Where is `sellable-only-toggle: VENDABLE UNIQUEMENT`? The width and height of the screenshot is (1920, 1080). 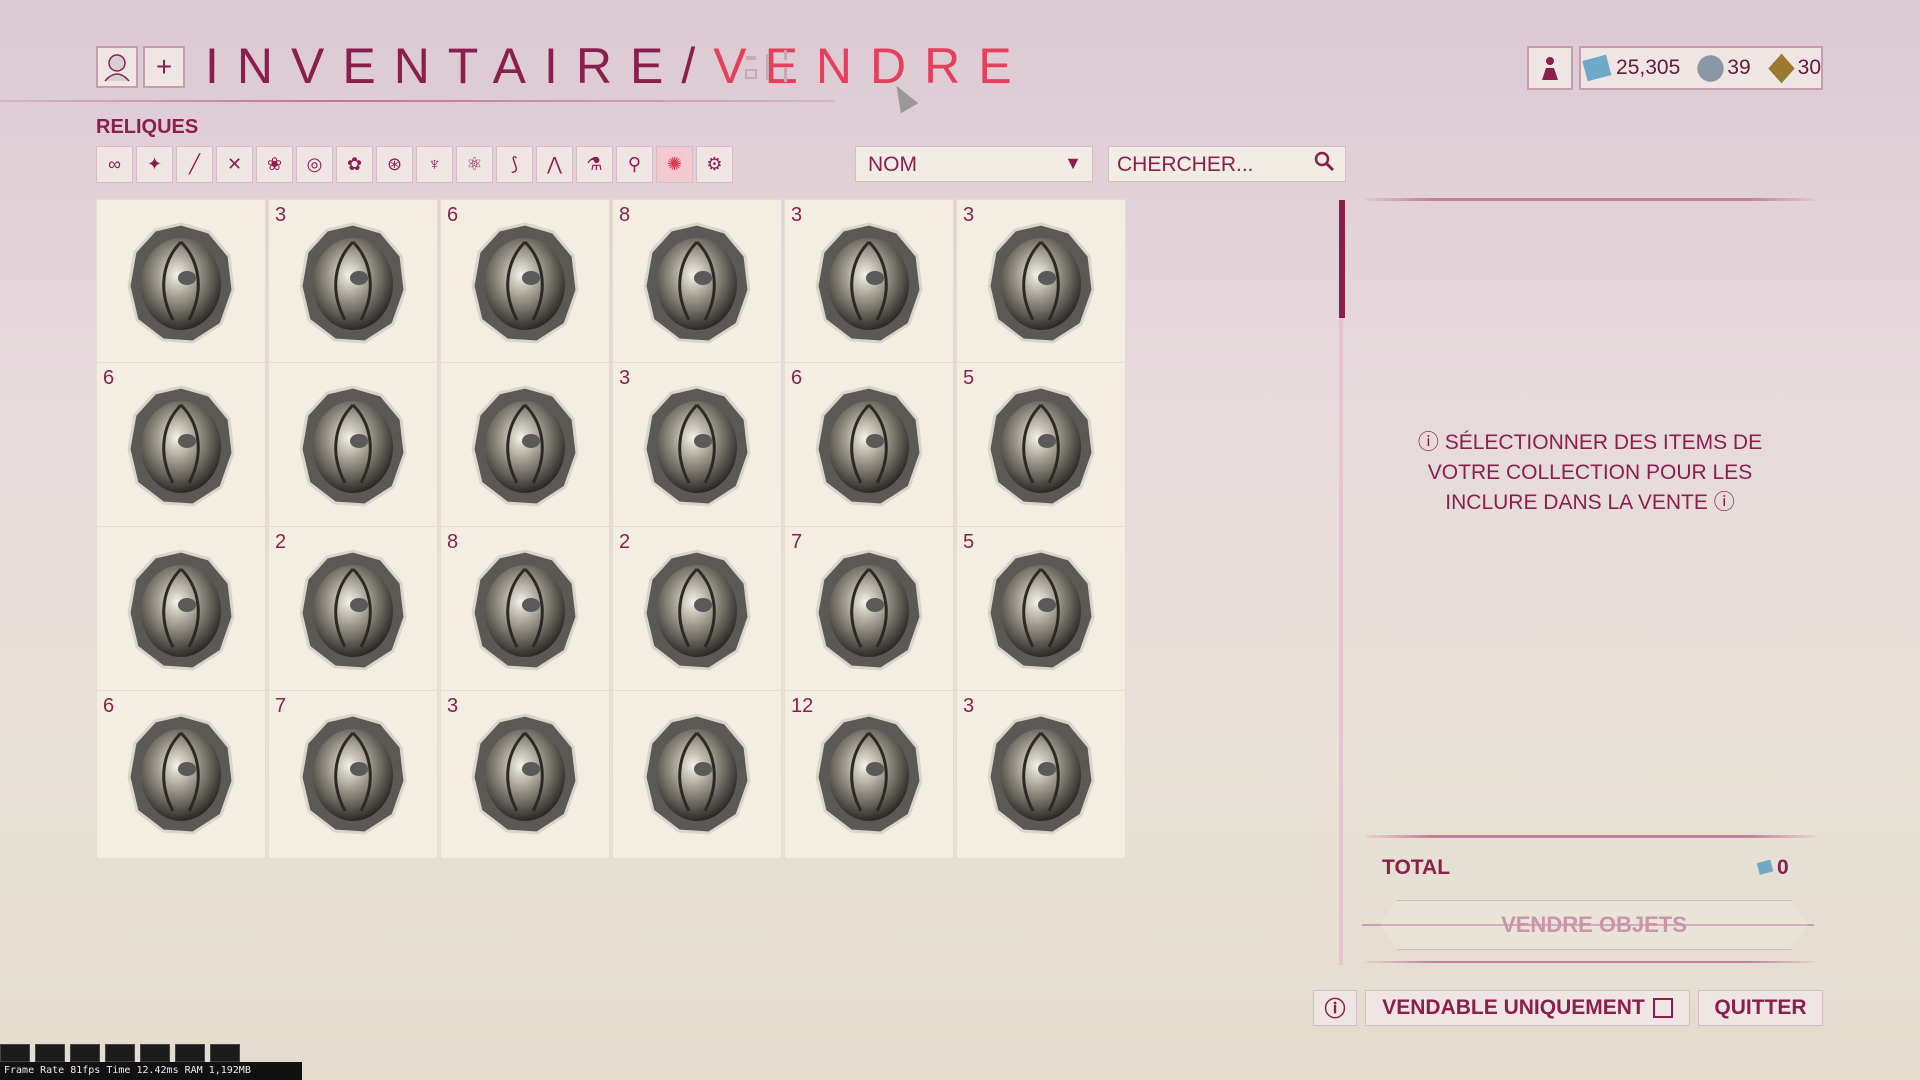
sellable-only-toggle: VENDABLE UNIQUEMENT is located at coordinates (1527, 1008).